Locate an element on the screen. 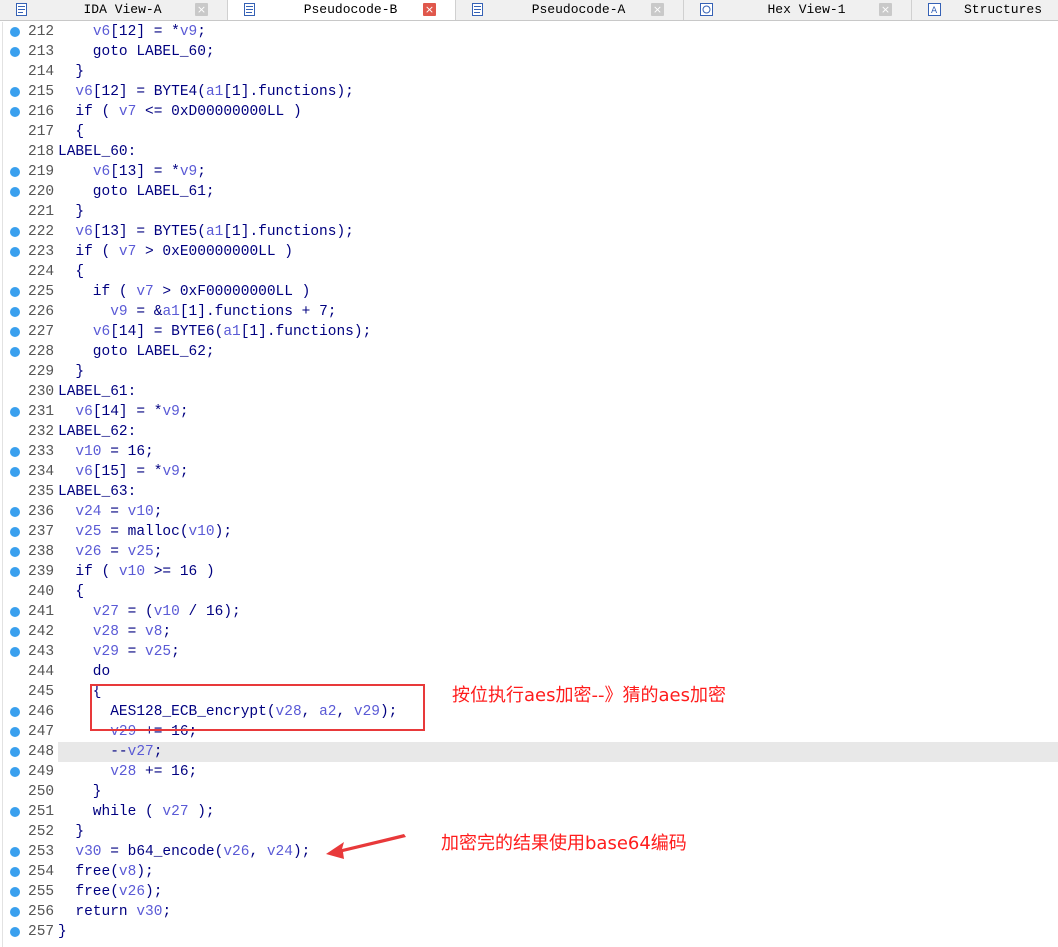 This screenshot has width=1058, height=947. tab-hex-view-1: Hex View-1 × is located at coordinates (798, 10).